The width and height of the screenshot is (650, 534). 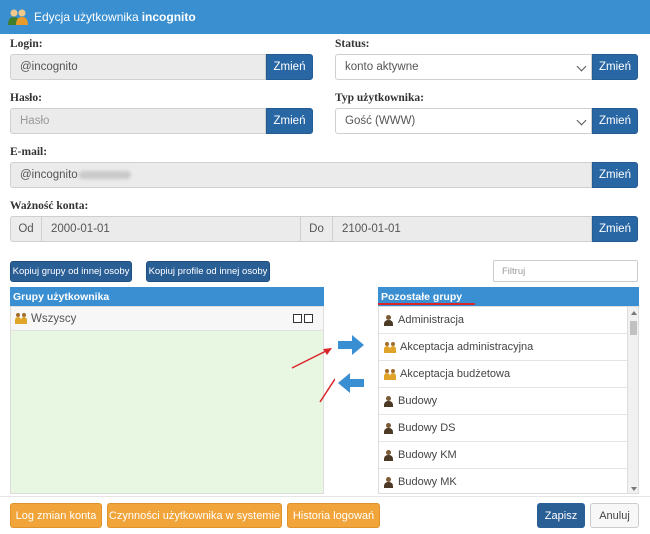 I want to click on login-change-button: Zmień, so click(x=289, y=67).